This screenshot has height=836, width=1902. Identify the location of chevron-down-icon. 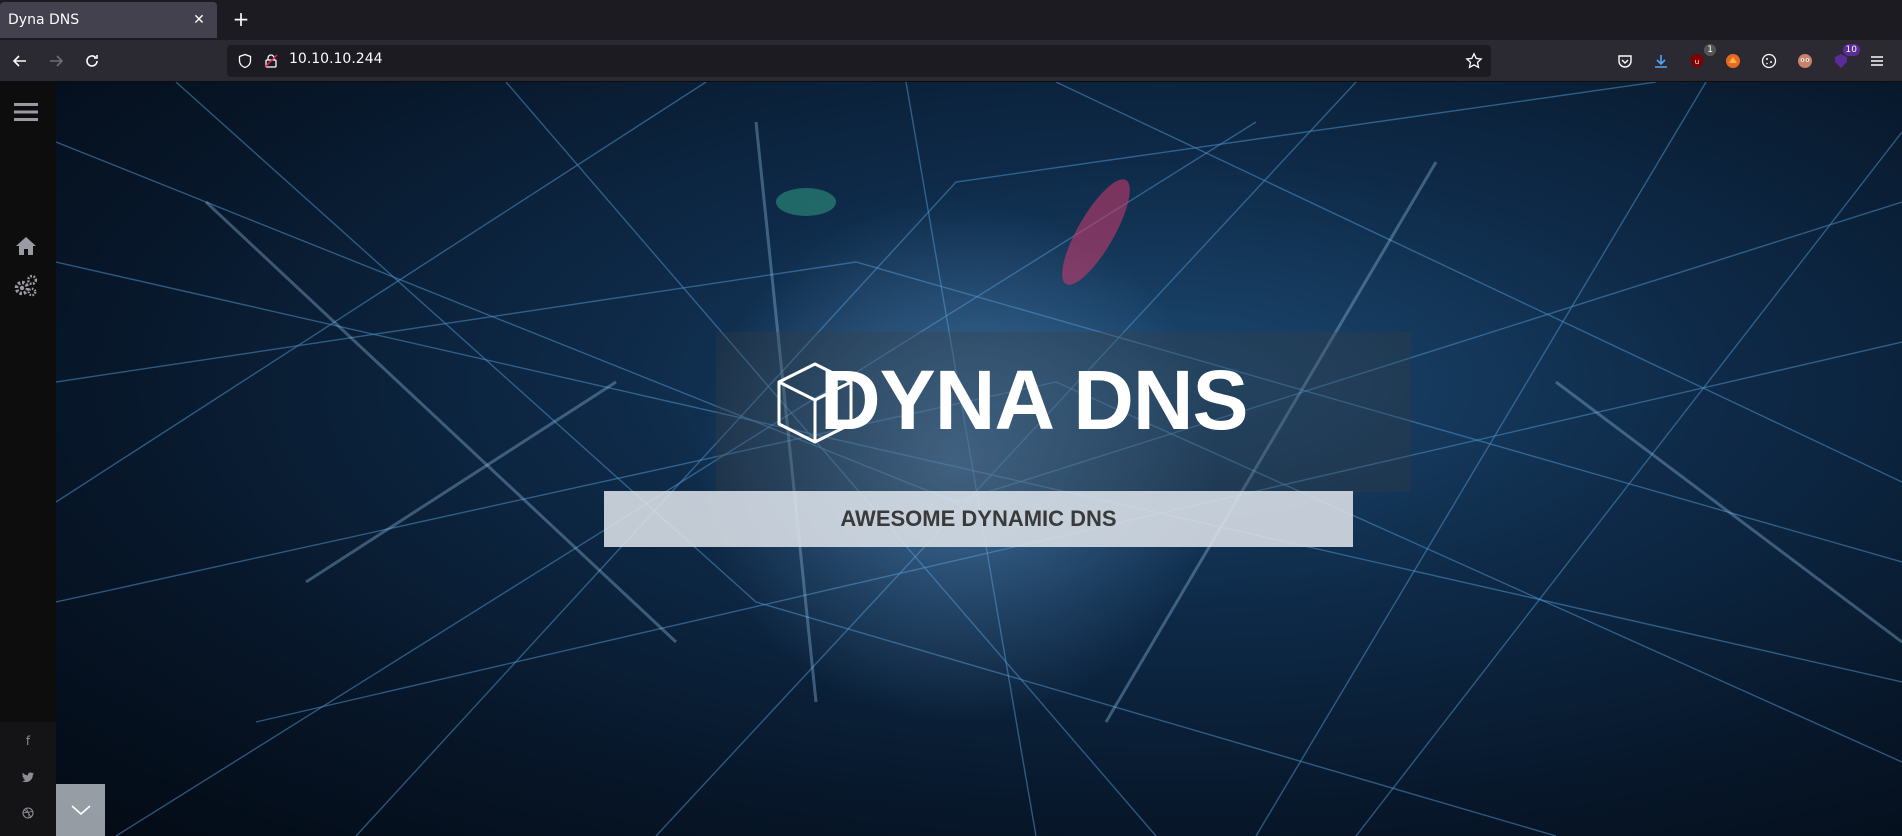
(80, 810).